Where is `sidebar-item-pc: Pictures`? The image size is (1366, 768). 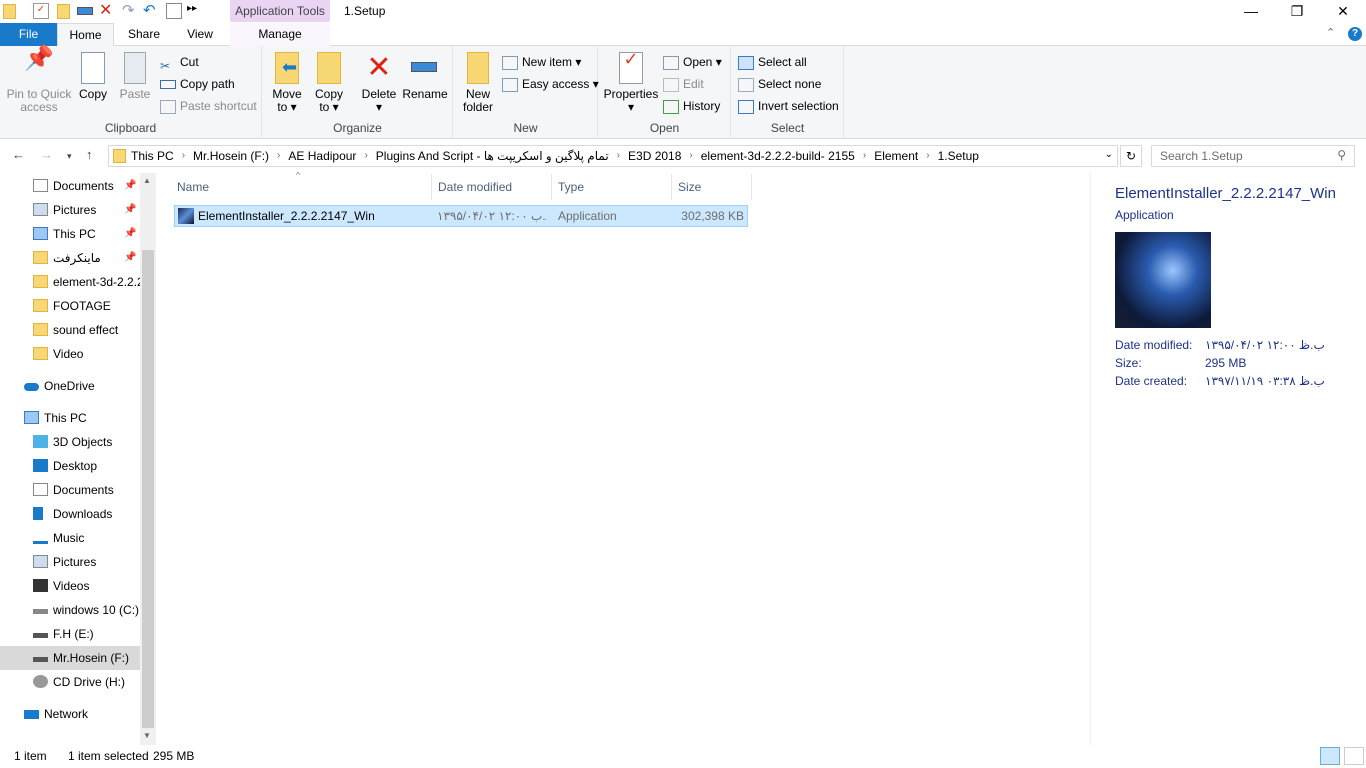
sidebar-item-pc: Pictures is located at coordinates (70, 562).